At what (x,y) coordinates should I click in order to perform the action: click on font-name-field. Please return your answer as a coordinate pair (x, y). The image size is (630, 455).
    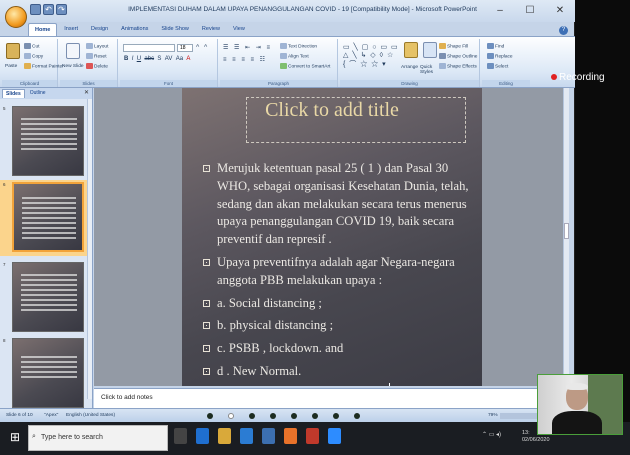
    Looking at the image, I should click on (149, 48).